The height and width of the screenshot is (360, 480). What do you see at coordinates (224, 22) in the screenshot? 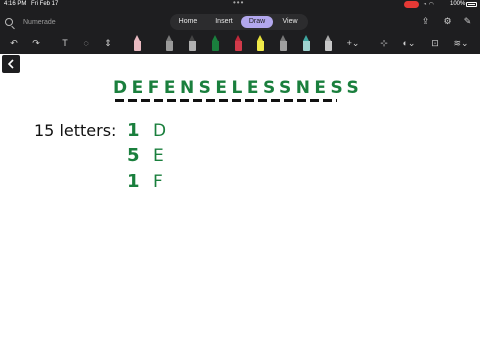
I see `tab-insert: Insert` at bounding box center [224, 22].